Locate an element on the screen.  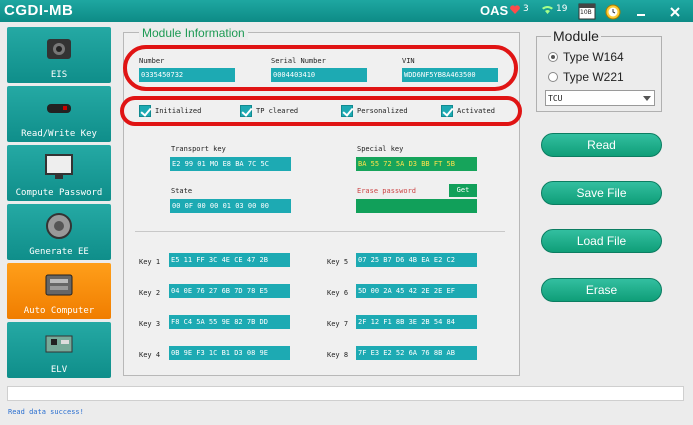
chevron-down-icon is located at coordinates (647, 98).